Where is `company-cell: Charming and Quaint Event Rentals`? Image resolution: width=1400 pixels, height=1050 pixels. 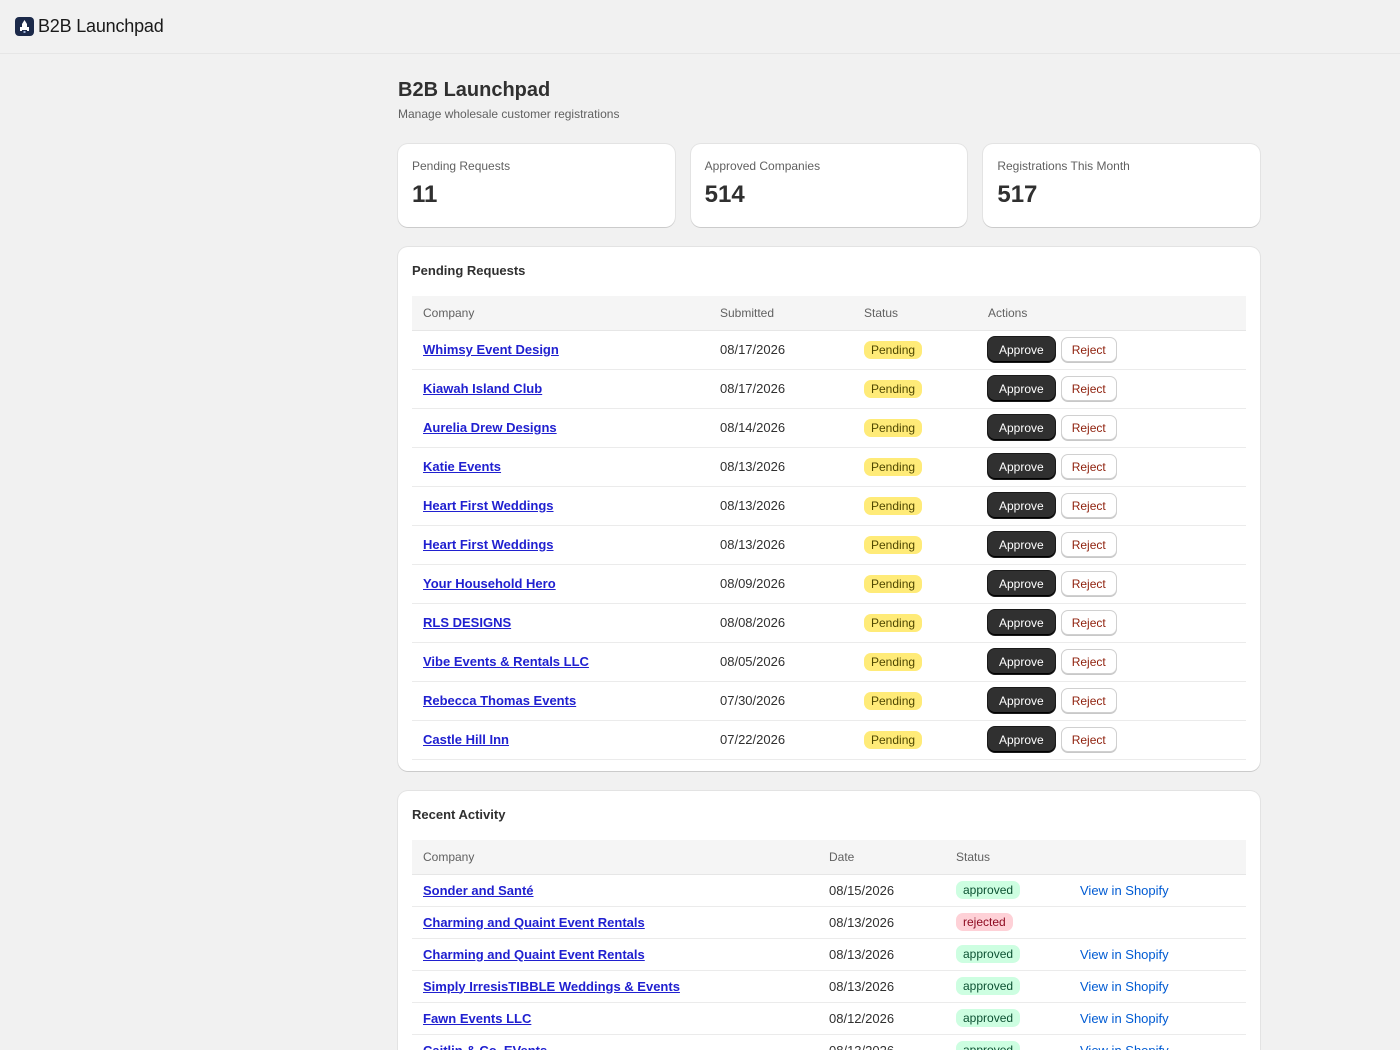 company-cell: Charming and Quaint Event Rentals is located at coordinates (615, 922).